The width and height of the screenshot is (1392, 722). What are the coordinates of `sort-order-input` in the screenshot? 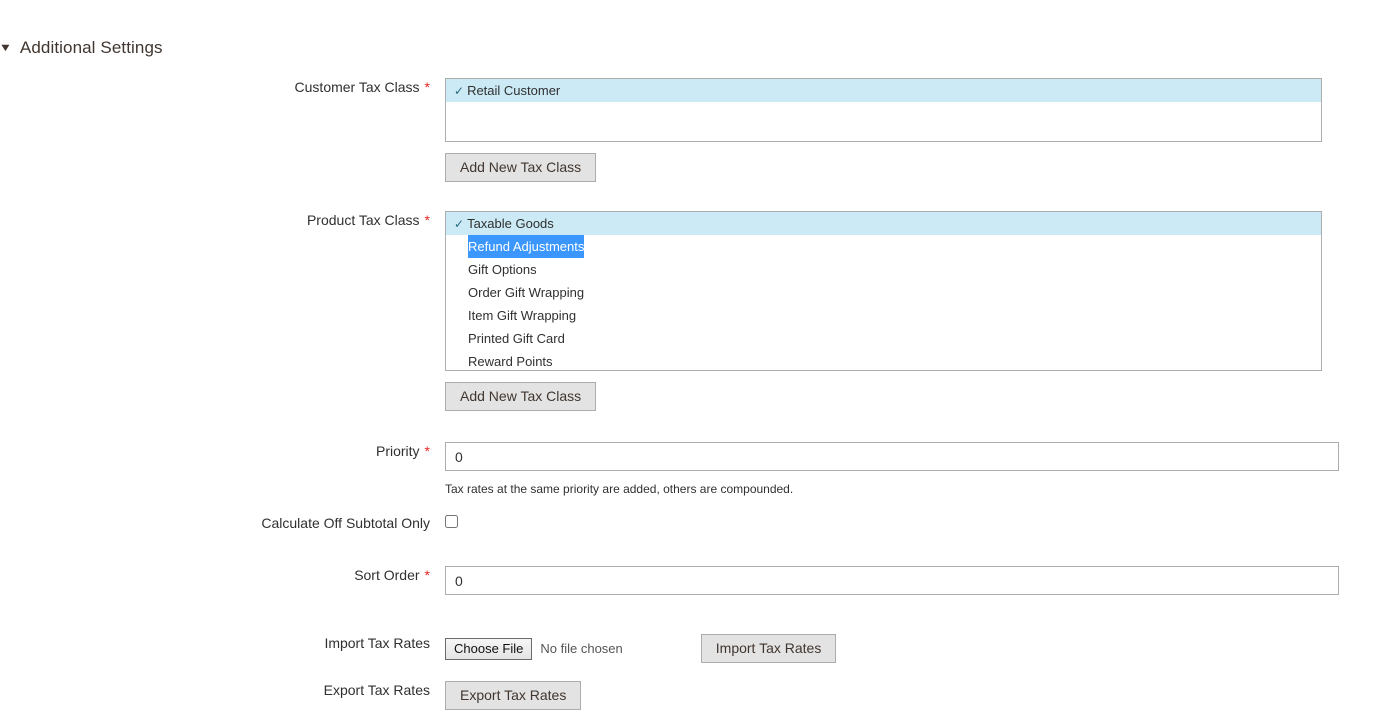 It's located at (892, 580).